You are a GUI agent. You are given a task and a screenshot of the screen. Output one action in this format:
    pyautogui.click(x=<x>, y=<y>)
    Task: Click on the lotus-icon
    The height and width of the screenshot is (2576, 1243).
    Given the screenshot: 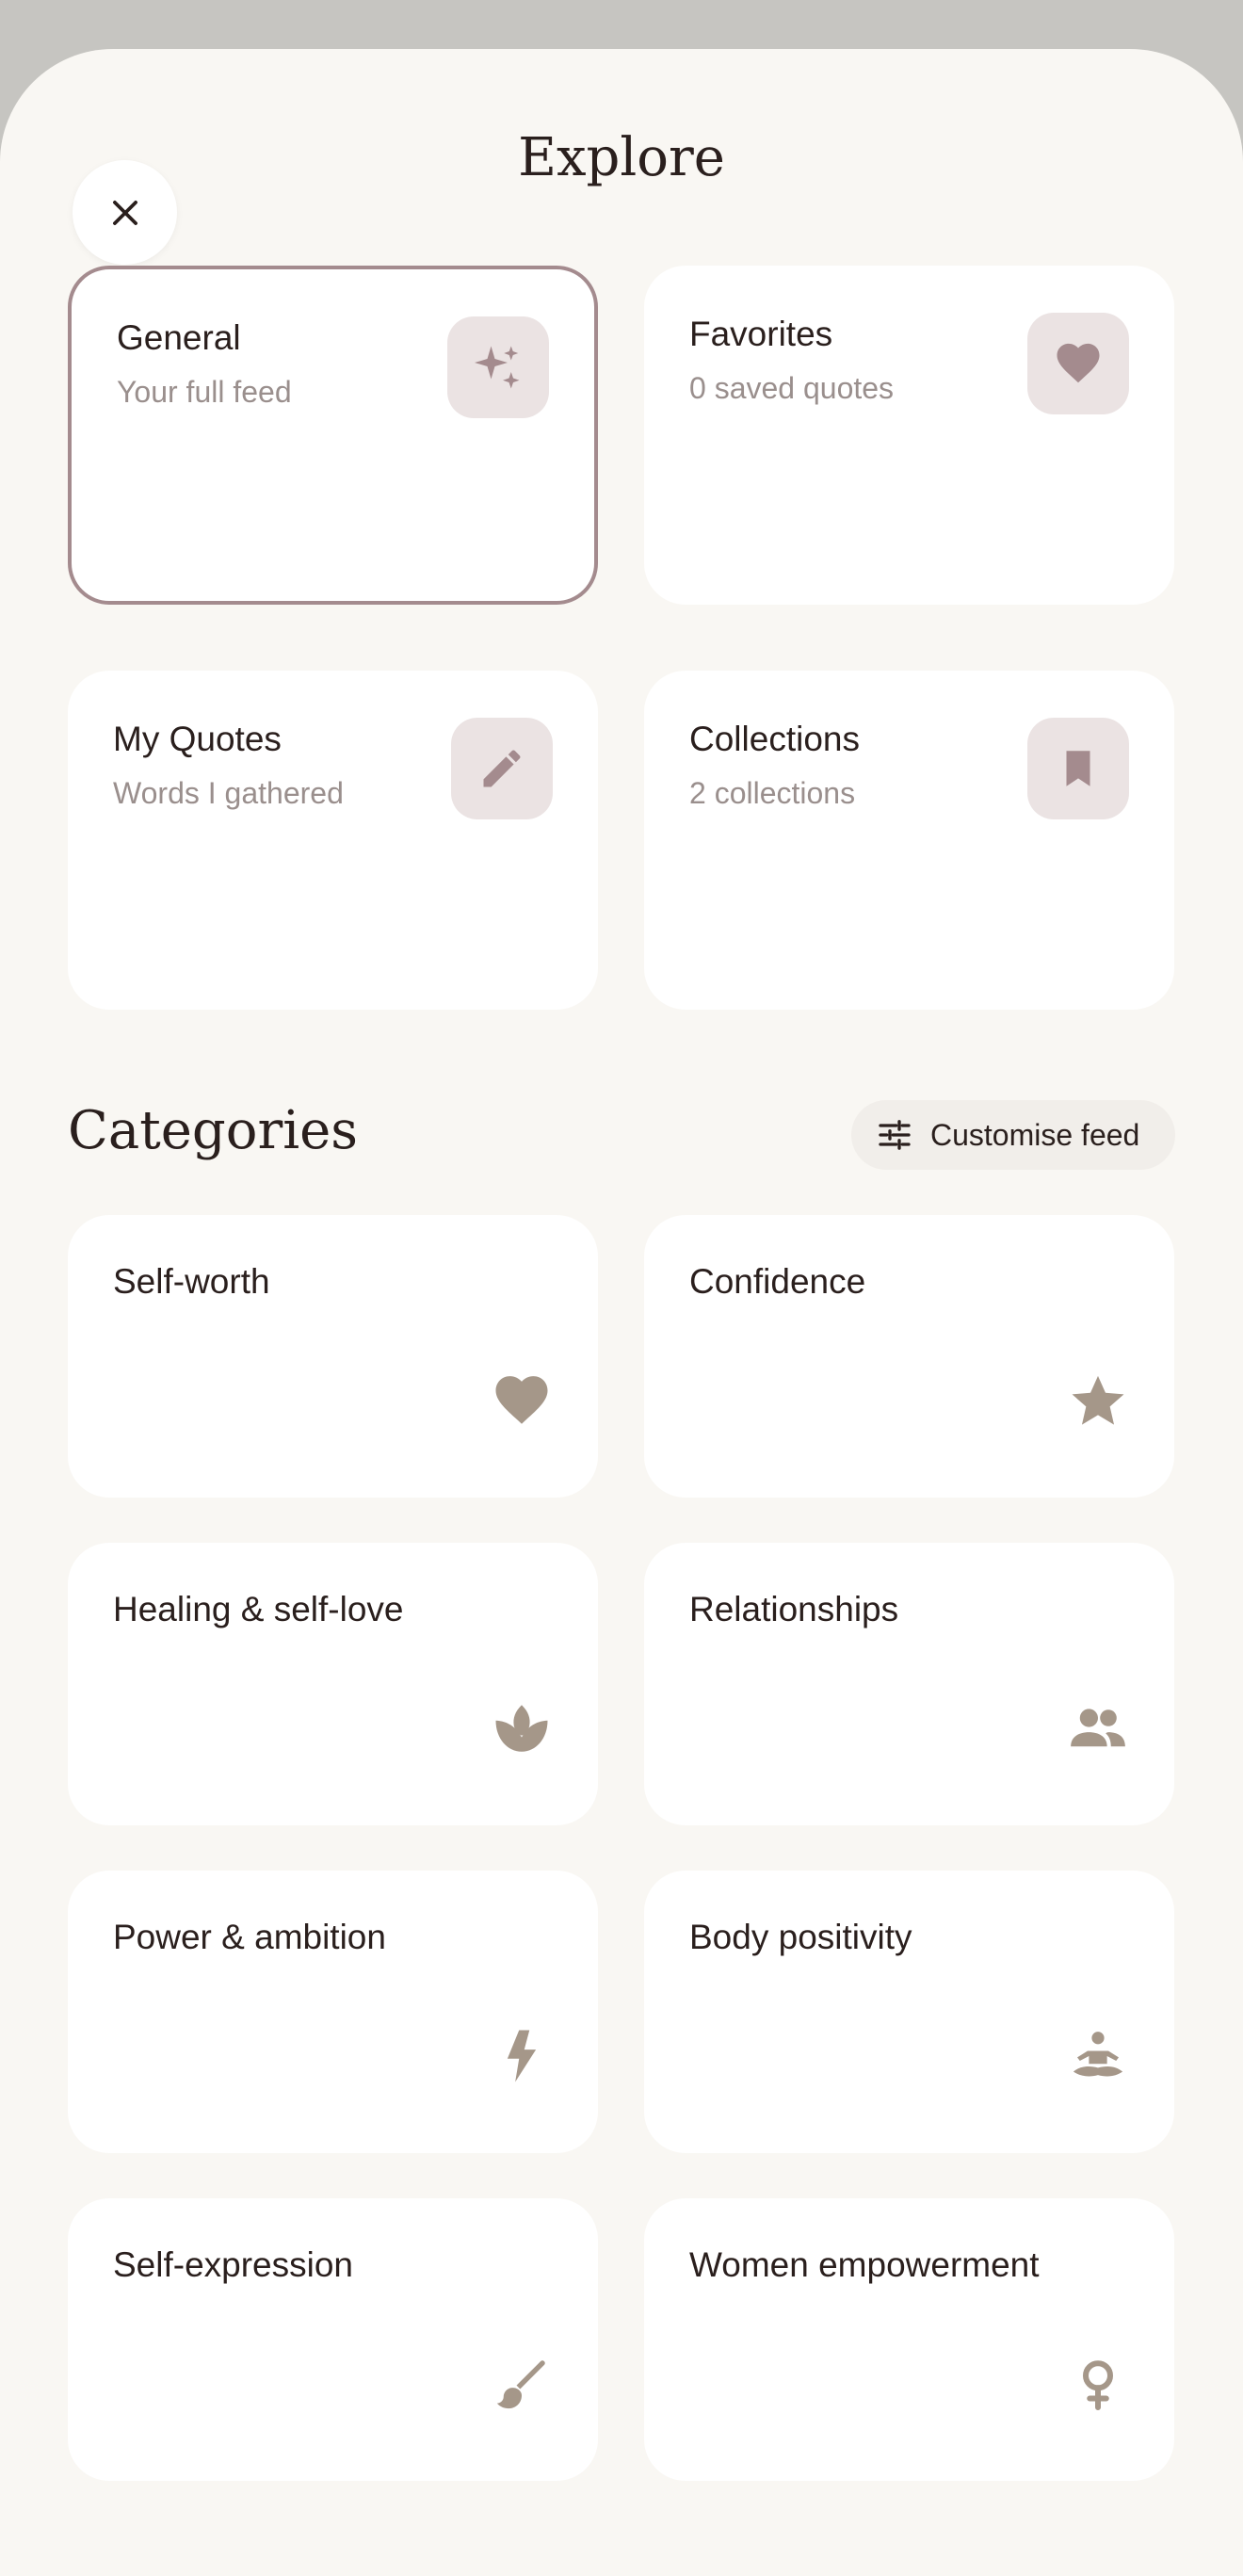 What is the action you would take?
    pyautogui.click(x=522, y=1728)
    